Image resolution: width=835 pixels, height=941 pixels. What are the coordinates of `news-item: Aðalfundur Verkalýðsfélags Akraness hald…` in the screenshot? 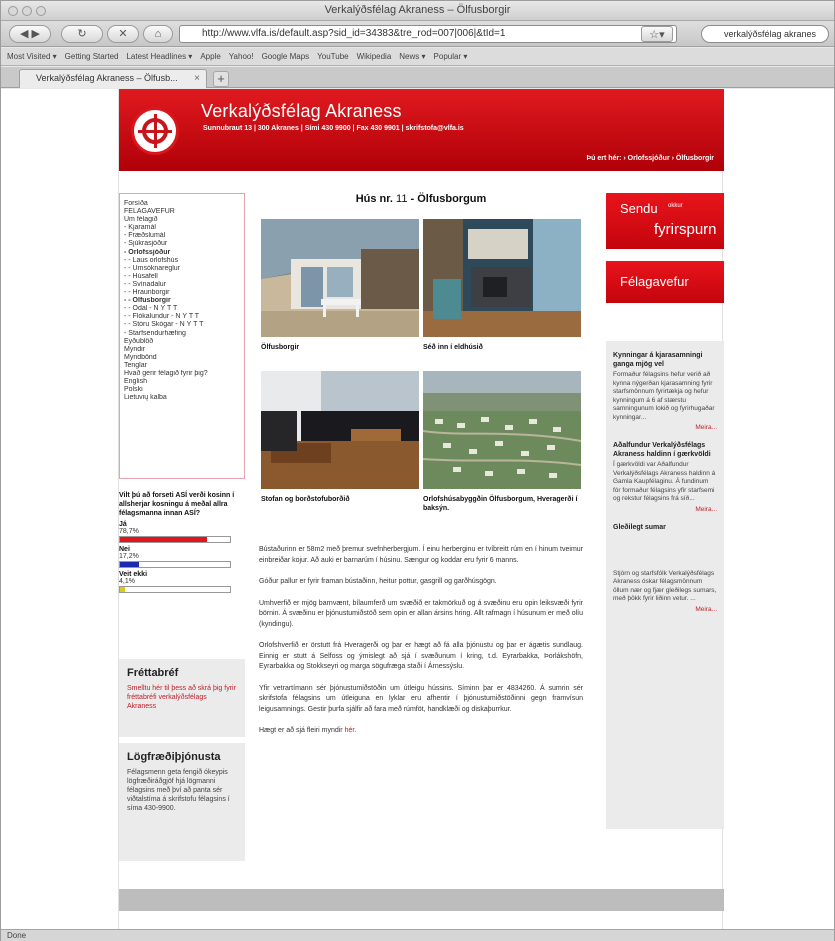 It's located at (665, 477).